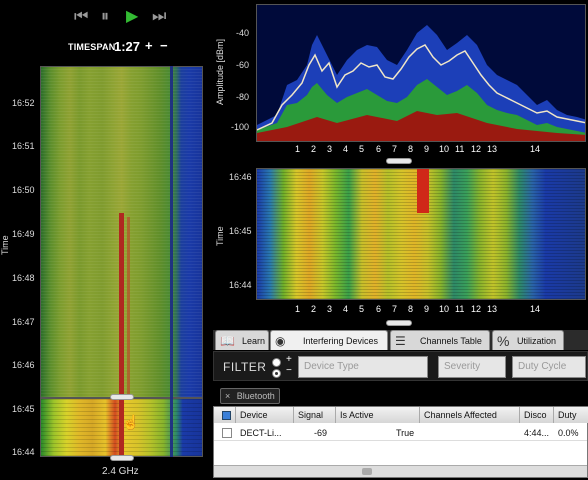 This screenshot has width=588, height=480. What do you see at coordinates (128, 307) in the screenshot?
I see `interference-streak` at bounding box center [128, 307].